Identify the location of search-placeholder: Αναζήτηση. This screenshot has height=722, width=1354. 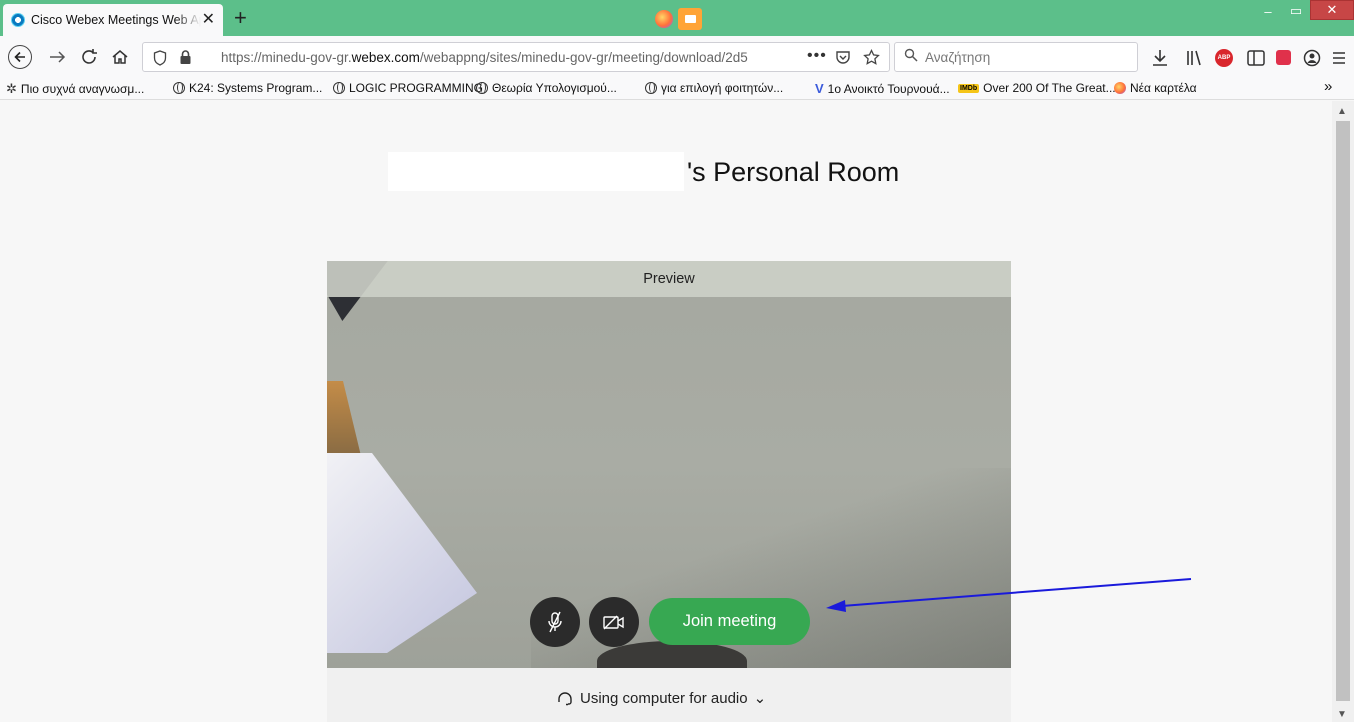
(958, 57).